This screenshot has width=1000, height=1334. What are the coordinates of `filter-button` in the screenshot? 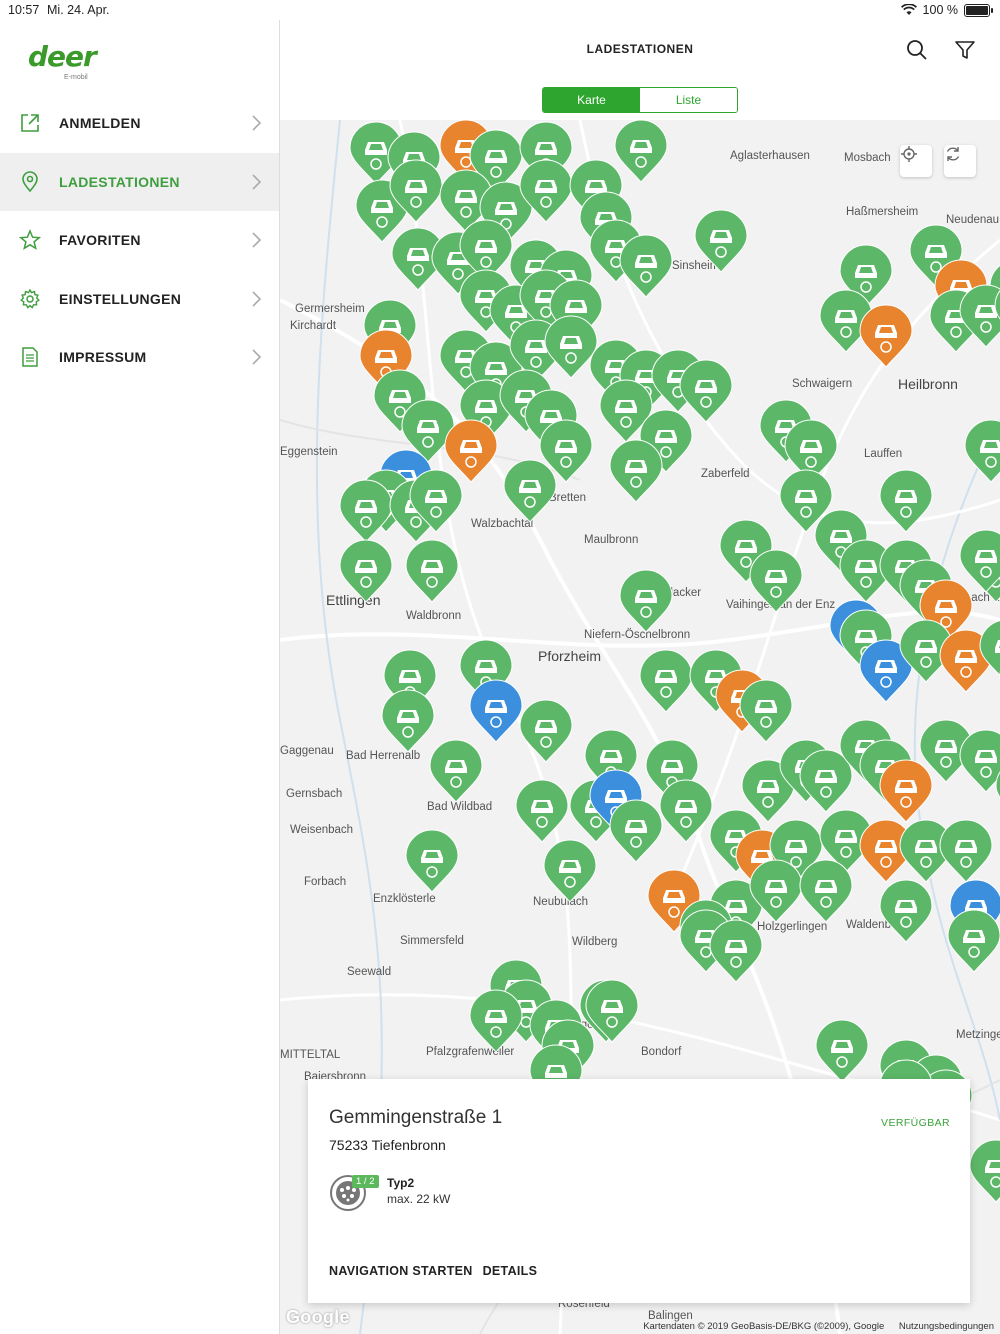 It's located at (965, 50).